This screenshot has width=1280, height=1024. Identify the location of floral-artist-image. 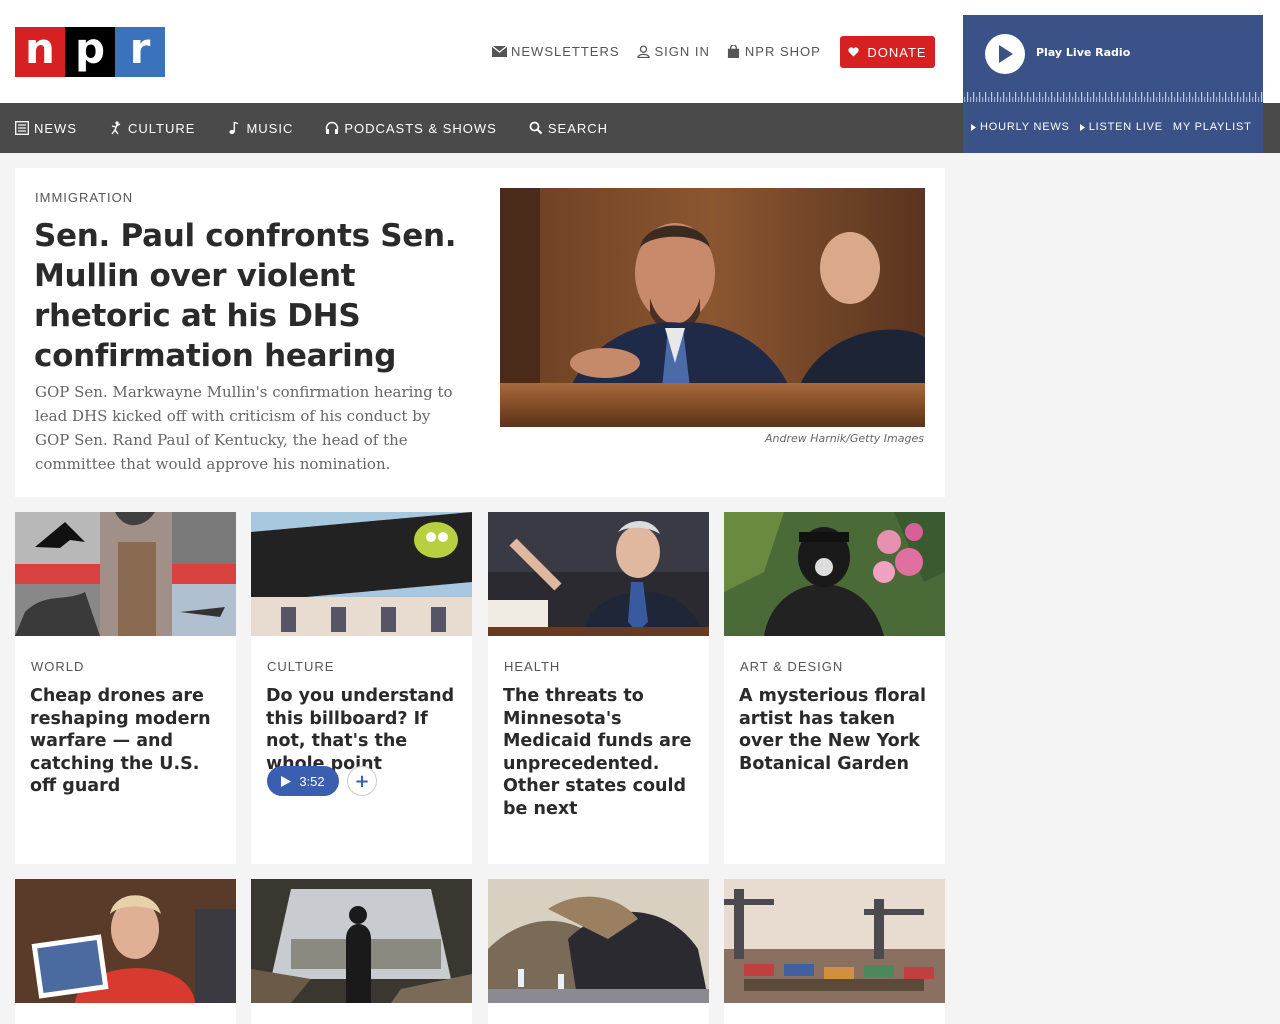
(834, 574).